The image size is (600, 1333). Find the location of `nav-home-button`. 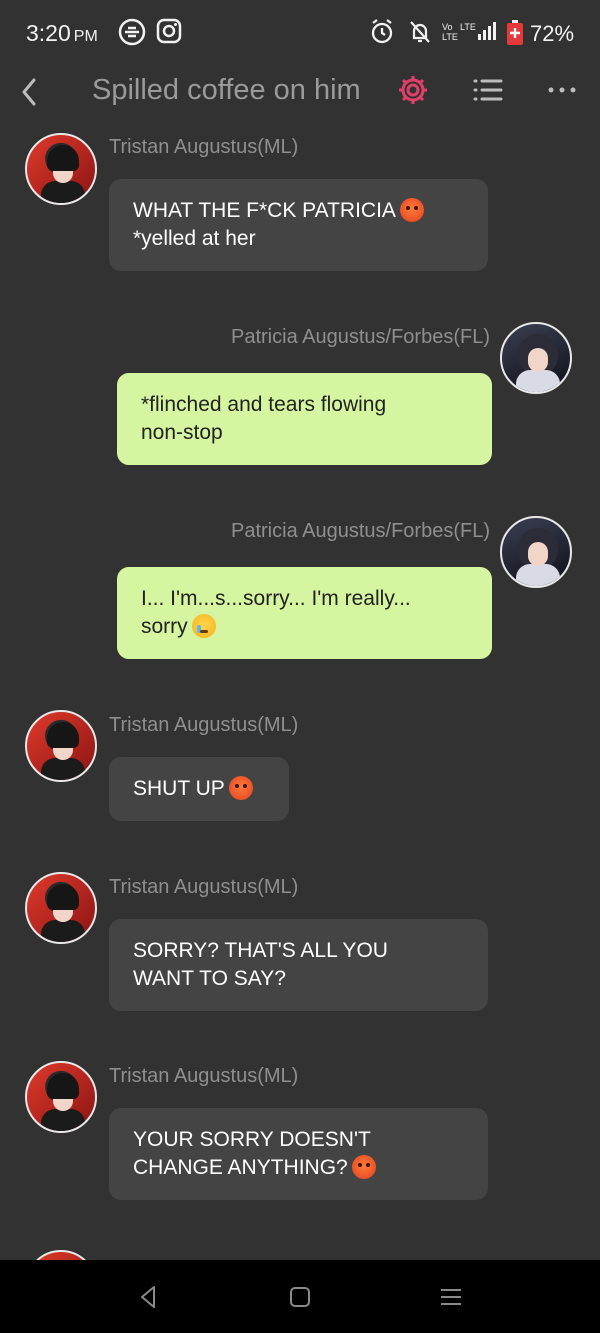

nav-home-button is located at coordinates (300, 1297).